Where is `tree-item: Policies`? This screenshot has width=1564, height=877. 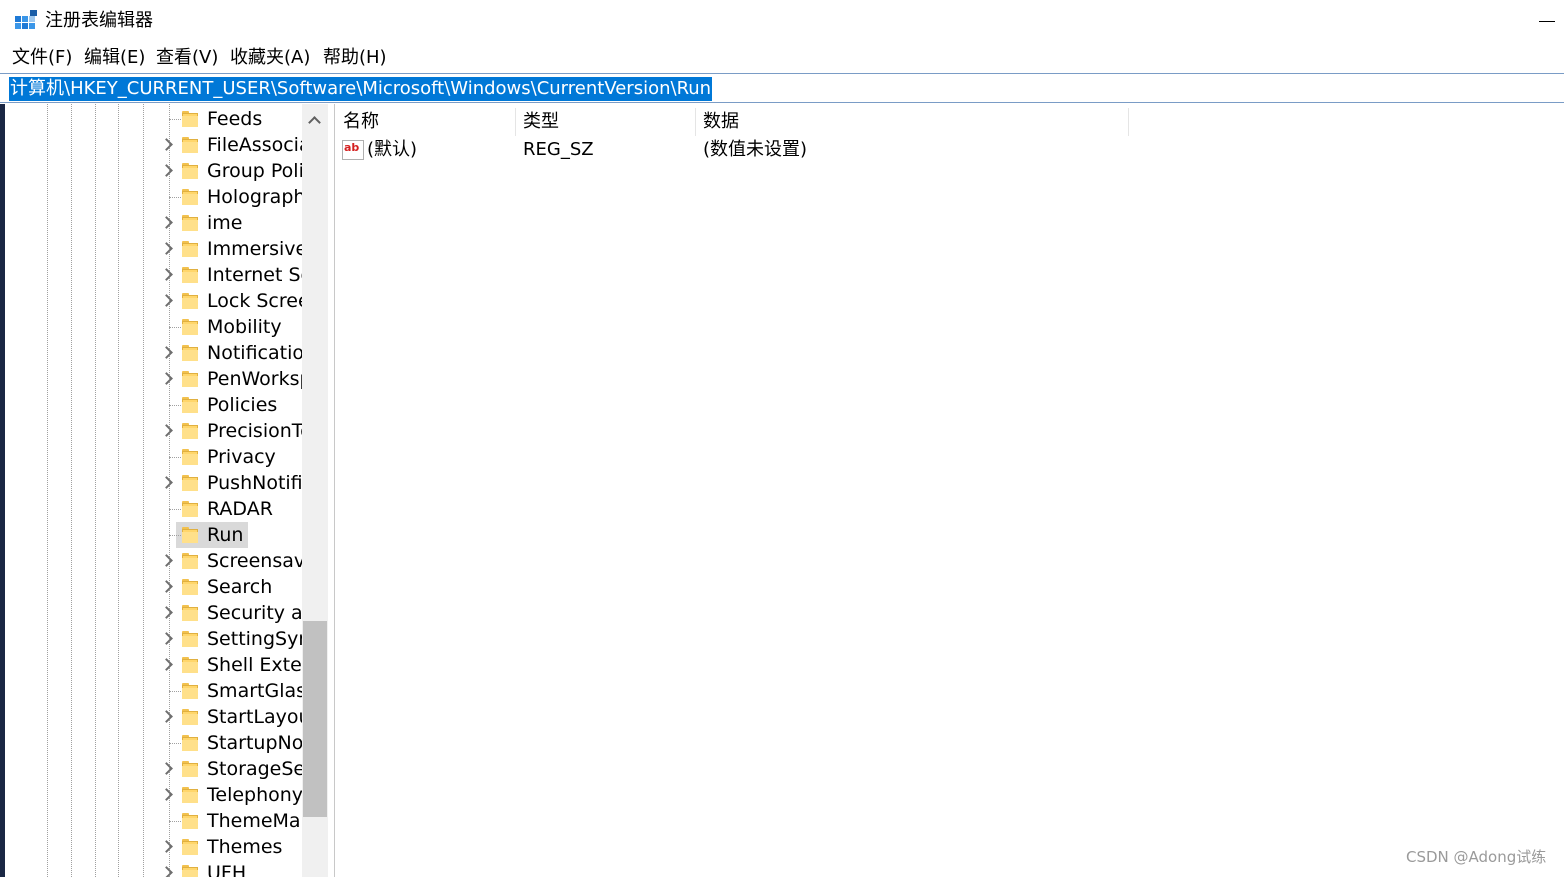 tree-item: Policies is located at coordinates (153, 405).